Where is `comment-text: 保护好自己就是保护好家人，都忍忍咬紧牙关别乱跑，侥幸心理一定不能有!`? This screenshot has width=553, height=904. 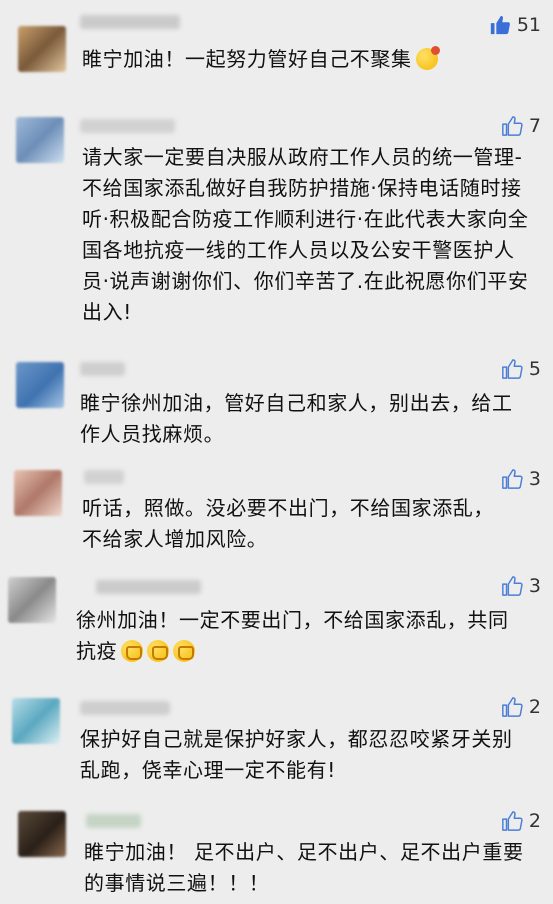 comment-text: 保护好自己就是保护好家人，都忍忍咬紧牙关别乱跑，侥幸心理一定不能有! is located at coordinates (296, 754).